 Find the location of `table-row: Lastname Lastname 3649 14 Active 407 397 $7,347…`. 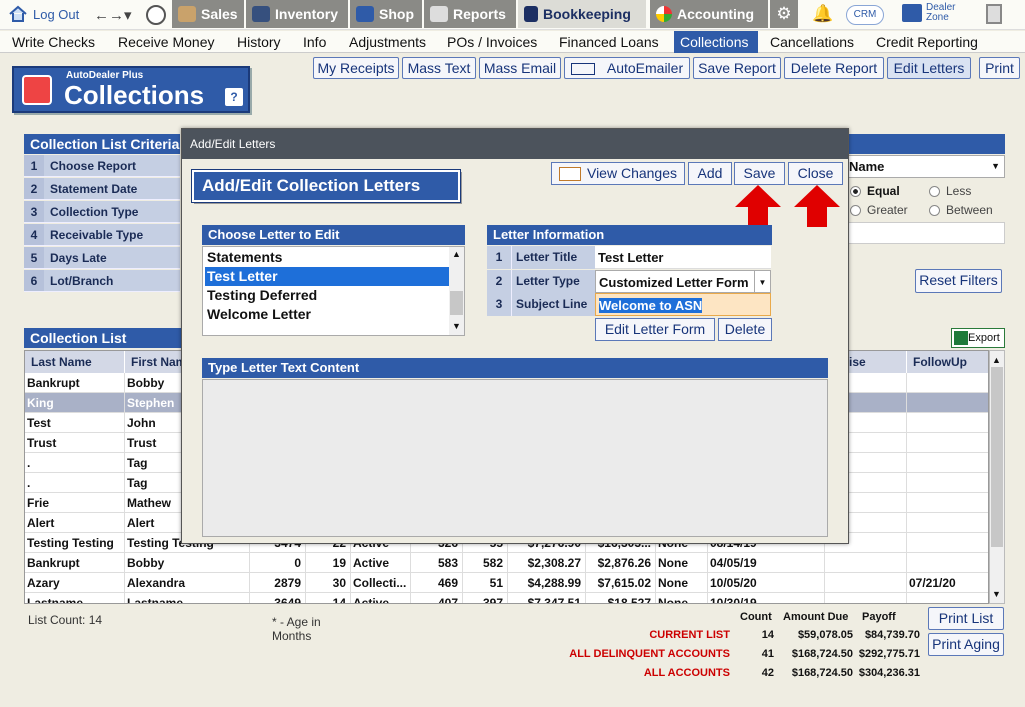

table-row: Lastname Lastname 3649 14 Active 407 397 $7,347… is located at coordinates (506, 598).